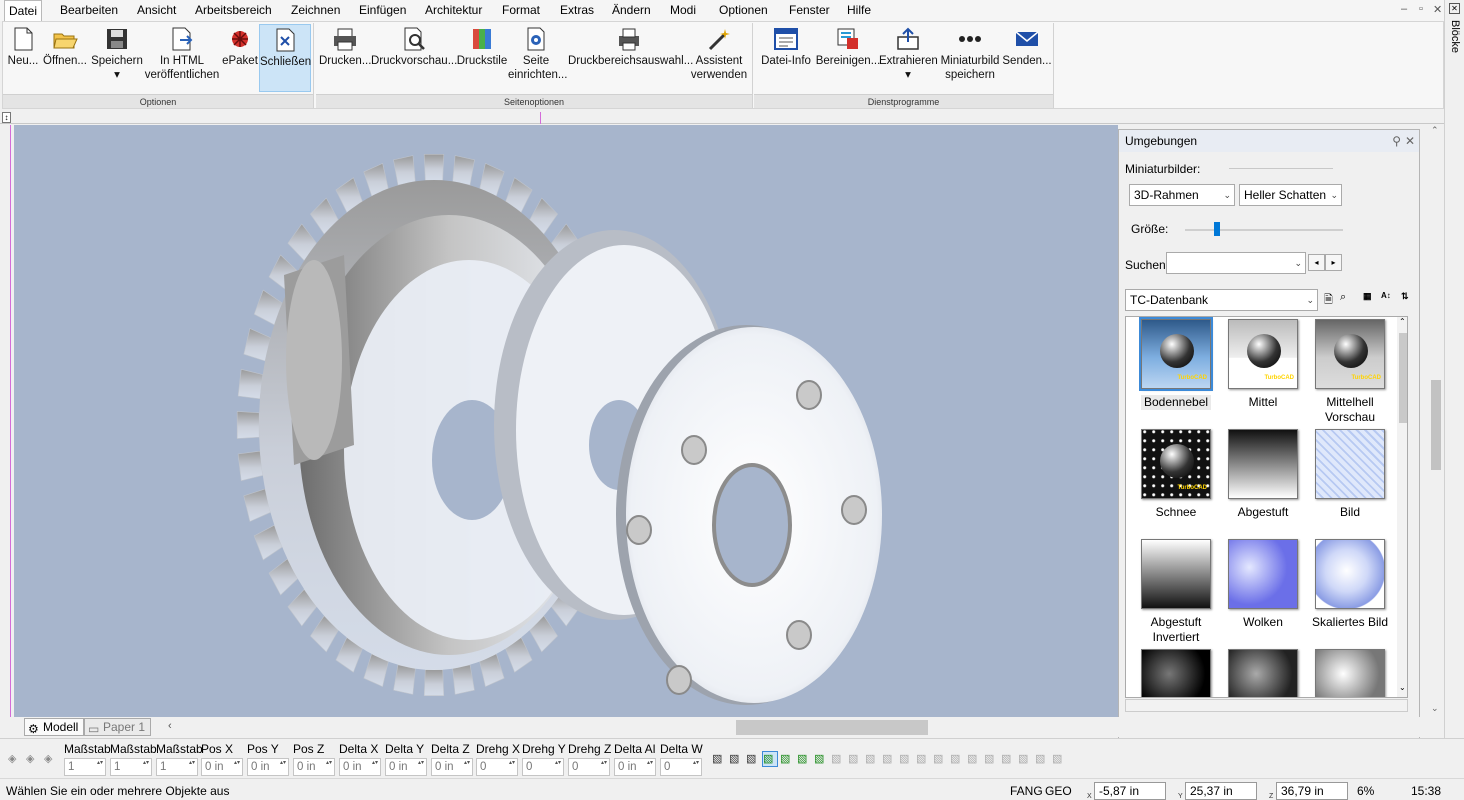  Describe the element at coordinates (1350, 584) in the screenshot. I see `environment-item: Skaliertes Bild` at that location.